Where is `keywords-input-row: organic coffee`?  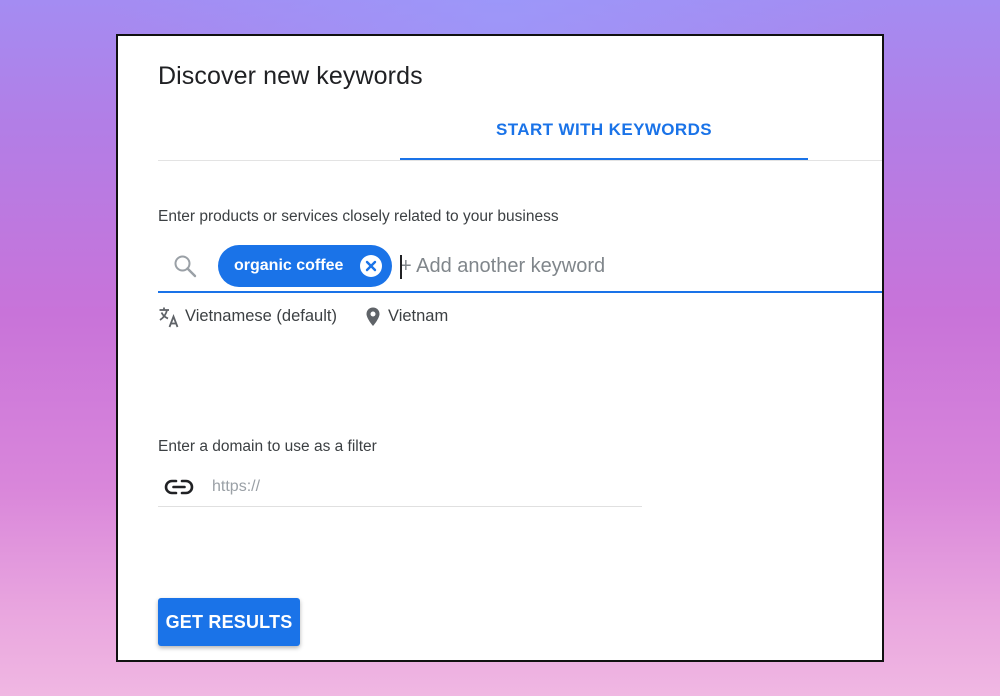 keywords-input-row: organic coffee is located at coordinates (520, 267).